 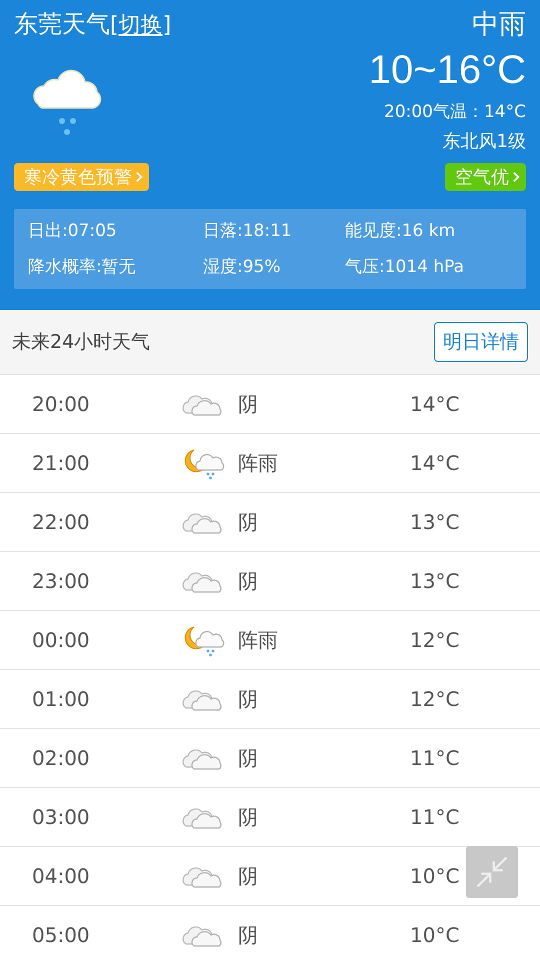 I want to click on hour-time: 22:00, so click(x=61, y=522).